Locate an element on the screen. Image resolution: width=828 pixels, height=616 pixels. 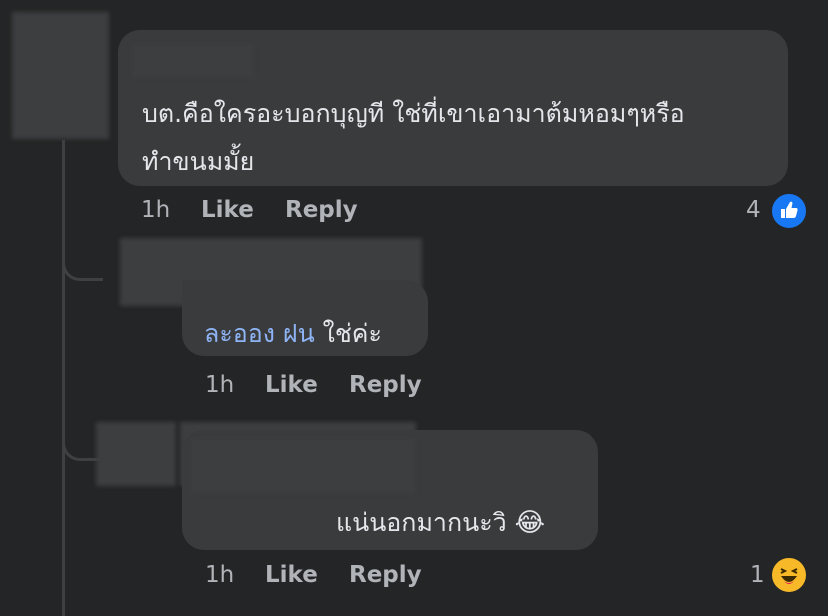
thread-connector is located at coordinates (82, 260).